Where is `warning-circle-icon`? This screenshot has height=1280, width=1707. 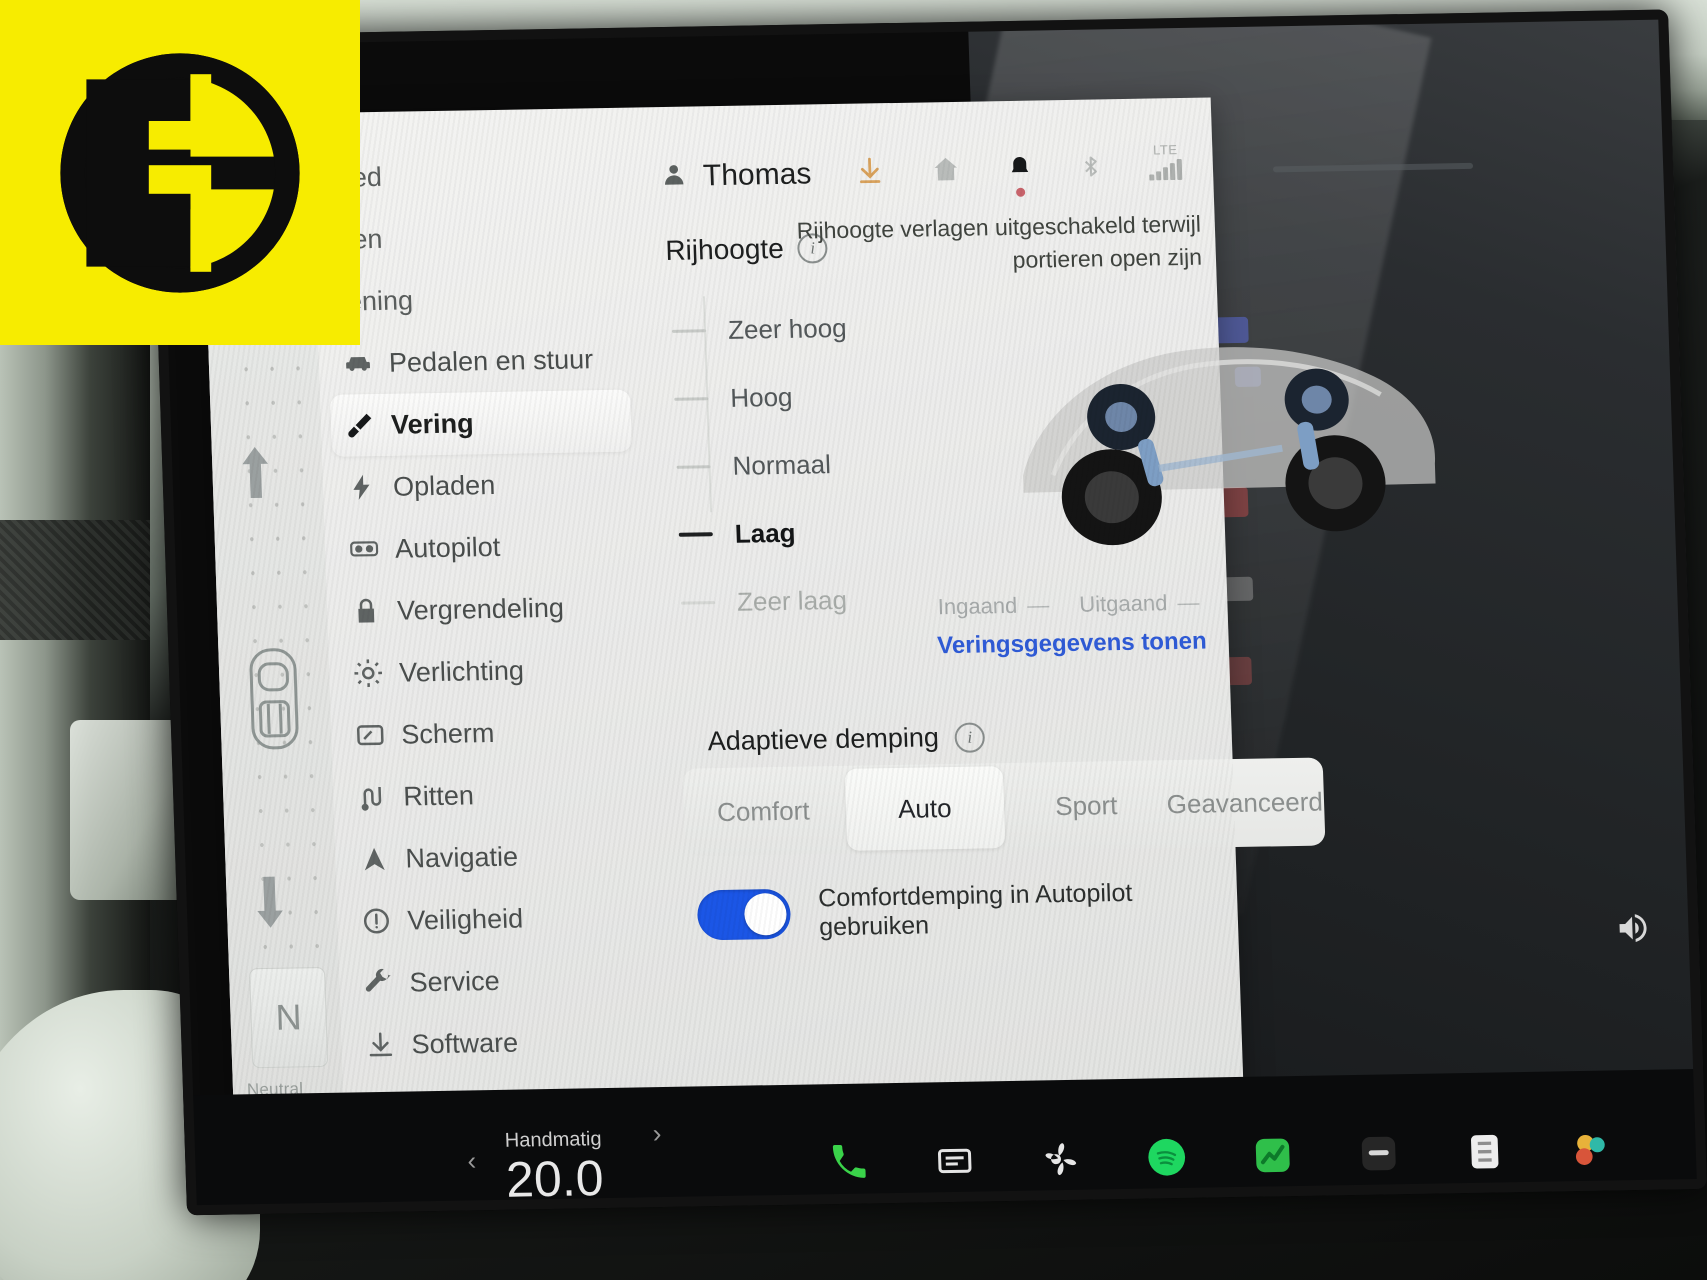
warning-circle-icon is located at coordinates (376, 921).